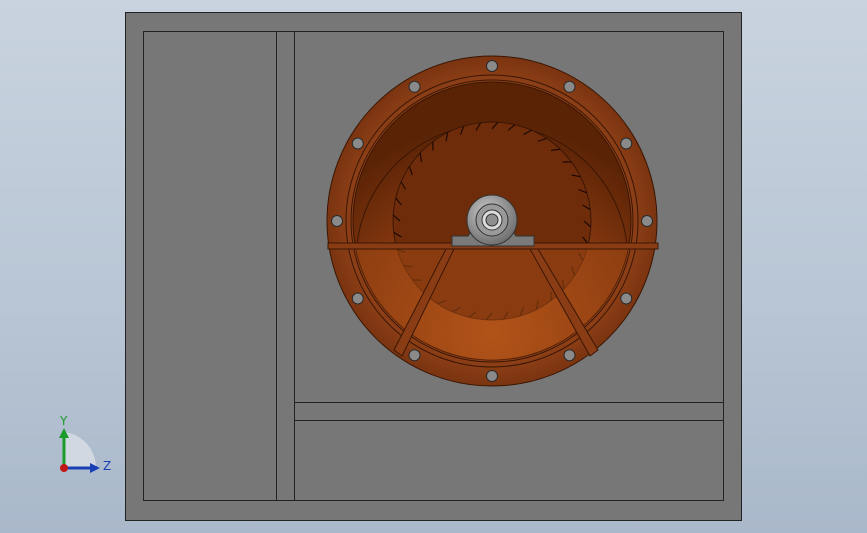  I want to click on z-axis-label: Z, so click(107, 466).